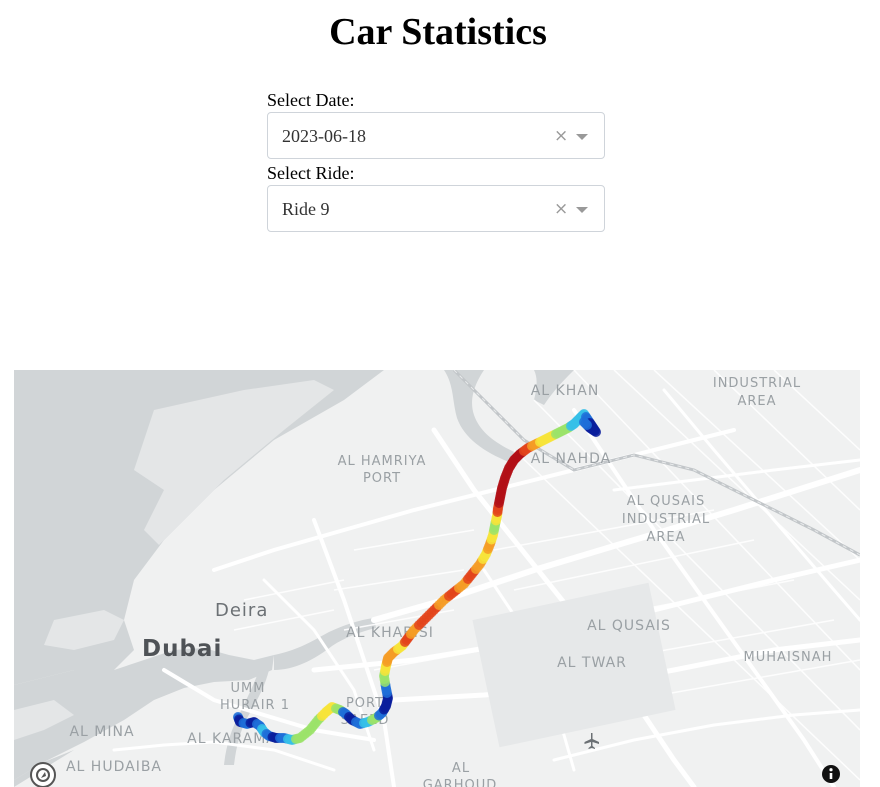 The image size is (880, 787). Describe the element at coordinates (436, 208) in the screenshot. I see `ride-select: Ride 9 ×` at that location.